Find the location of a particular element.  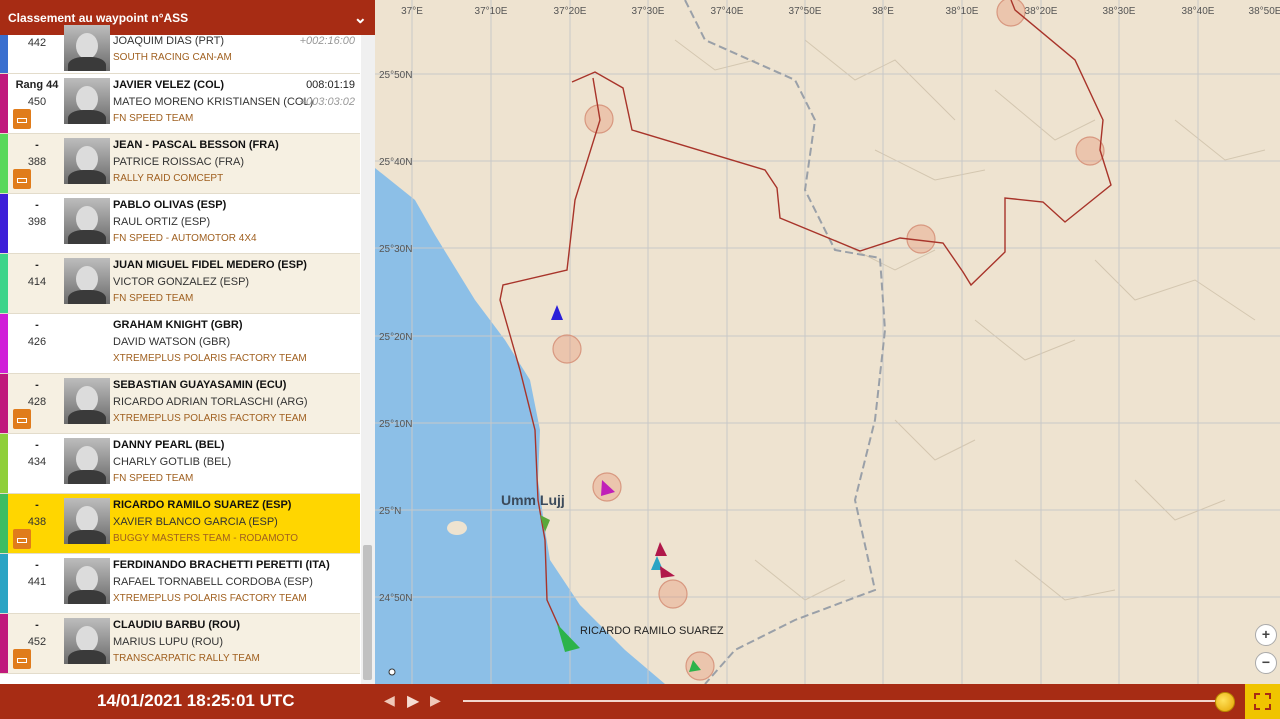

lon-label: 37°30E is located at coordinates (648, 11).